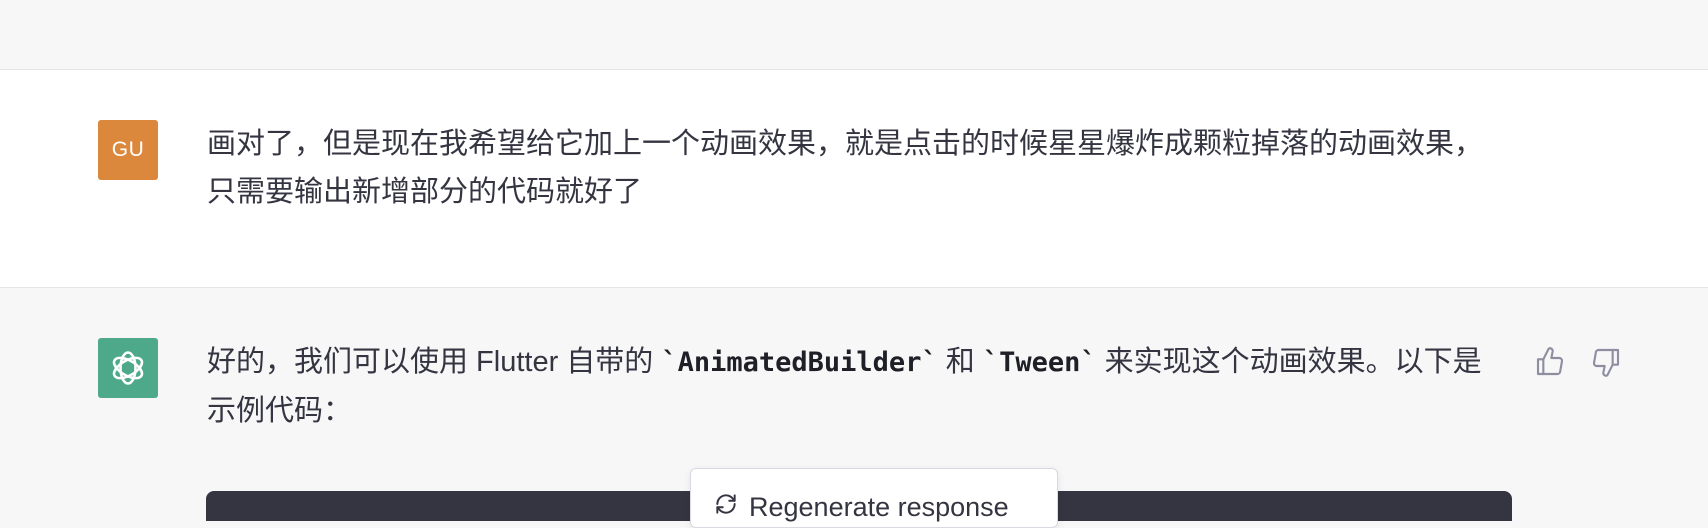 The image size is (1708, 528). What do you see at coordinates (1606, 362) in the screenshot?
I see `thumbs-down-icon` at bounding box center [1606, 362].